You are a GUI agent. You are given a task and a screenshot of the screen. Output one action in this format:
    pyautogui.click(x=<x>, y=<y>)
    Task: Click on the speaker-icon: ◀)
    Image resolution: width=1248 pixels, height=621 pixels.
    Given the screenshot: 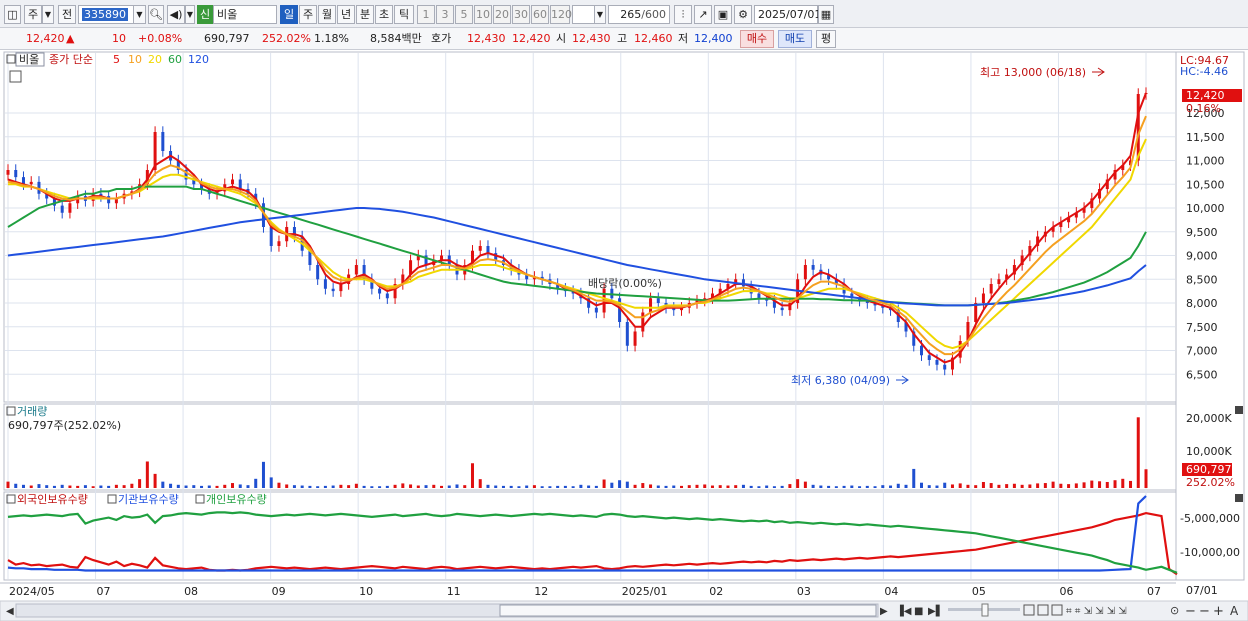 What is the action you would take?
    pyautogui.click(x=176, y=14)
    